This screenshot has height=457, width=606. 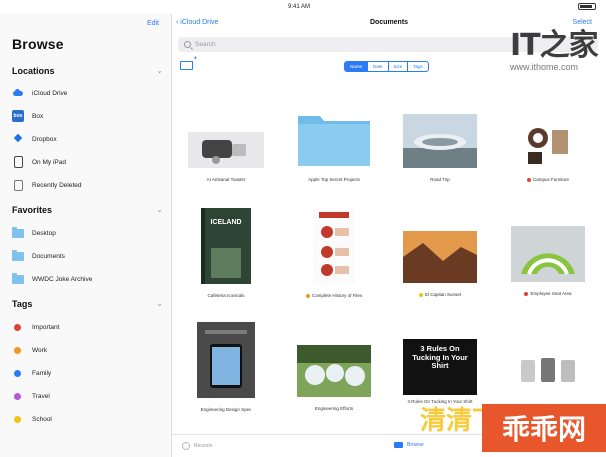 What do you see at coordinates (440, 179) in the screenshot?
I see `file-name: Road Trip` at bounding box center [440, 179].